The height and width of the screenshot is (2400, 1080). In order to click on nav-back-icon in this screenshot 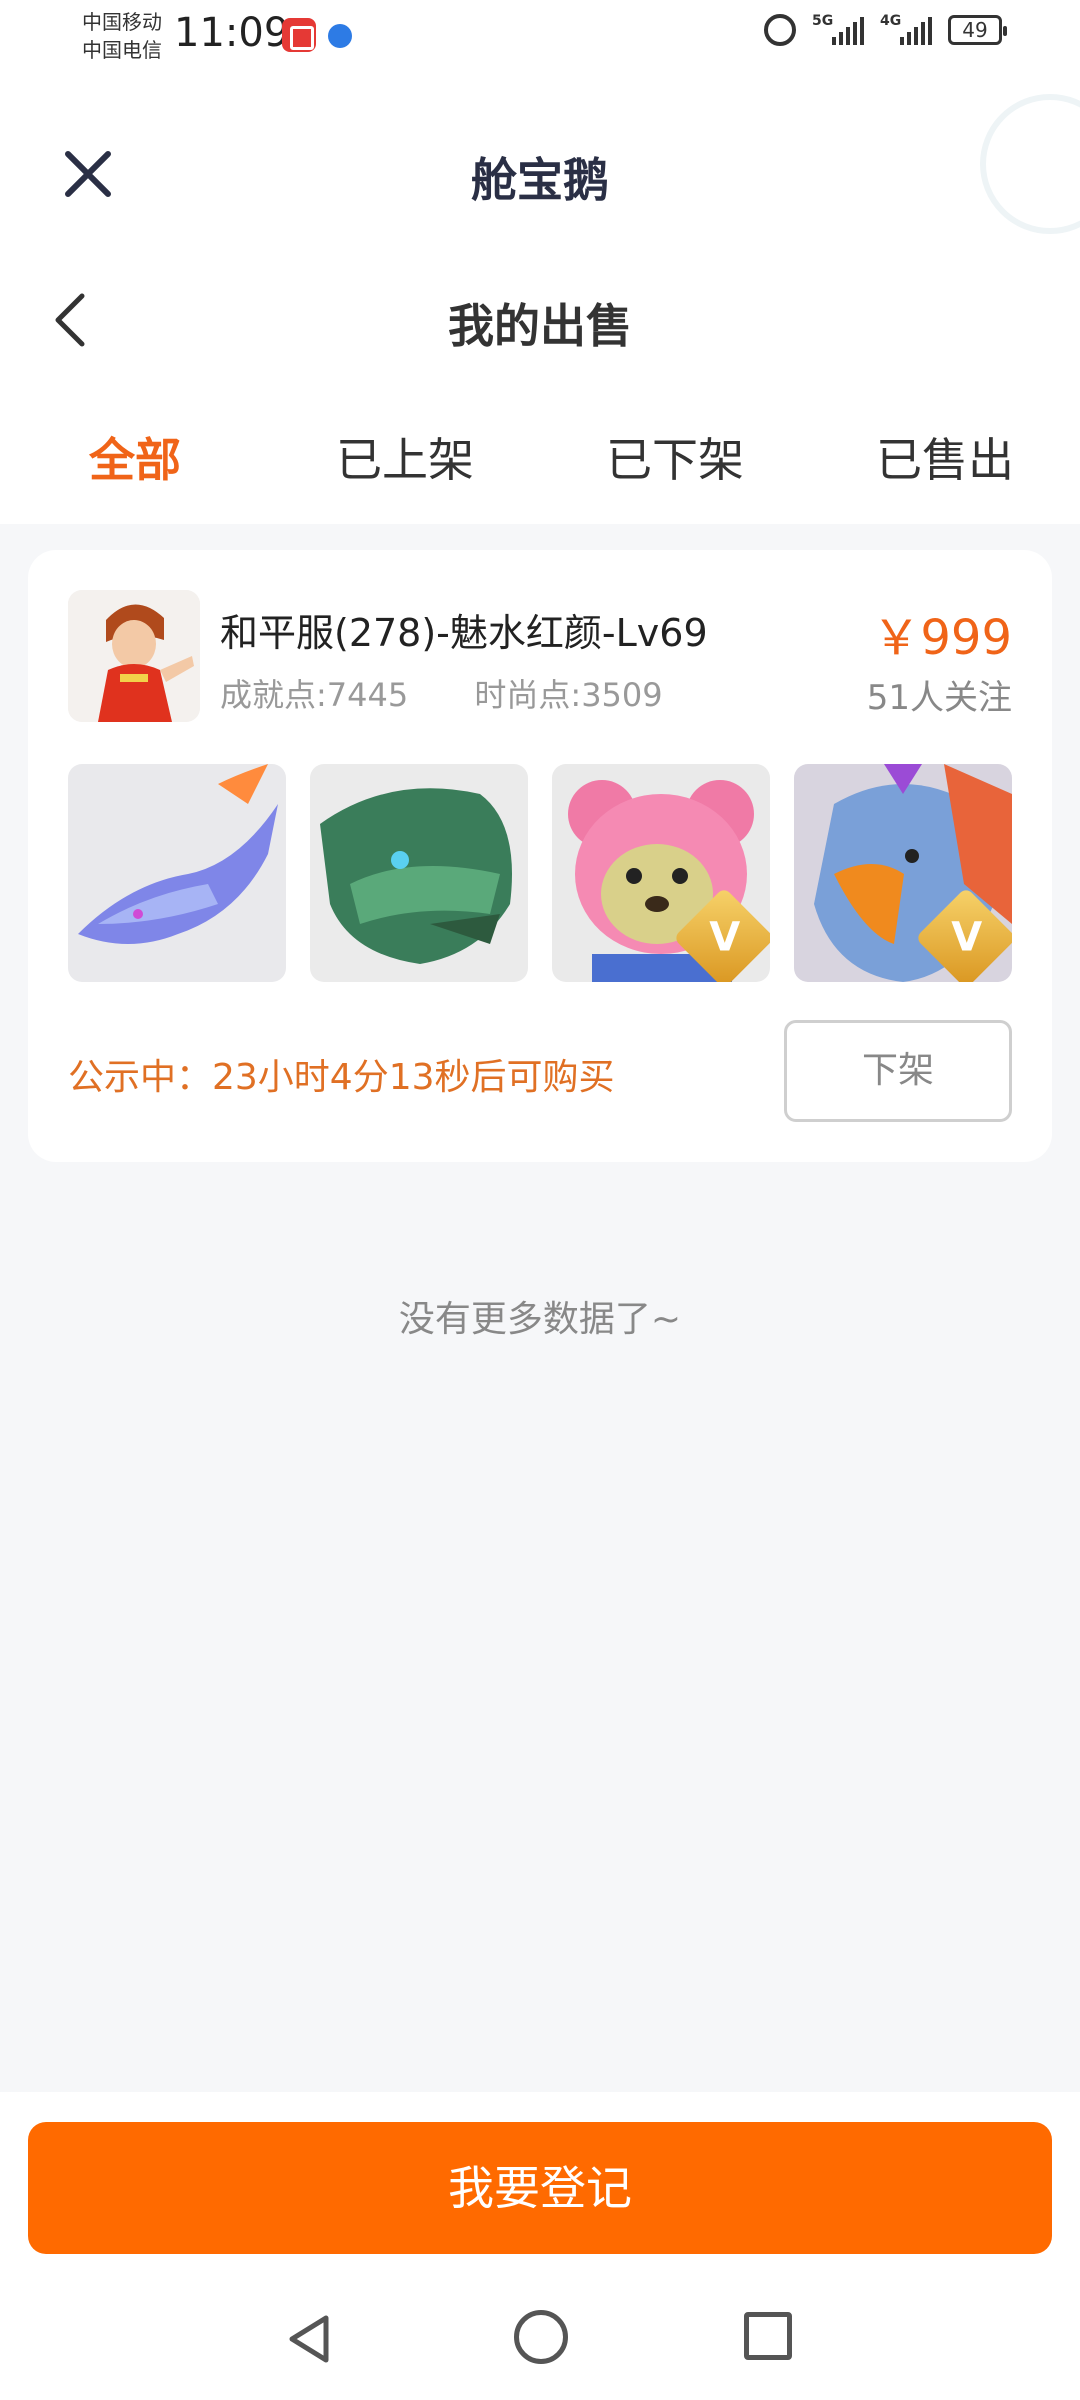, I will do `click(309, 2339)`.